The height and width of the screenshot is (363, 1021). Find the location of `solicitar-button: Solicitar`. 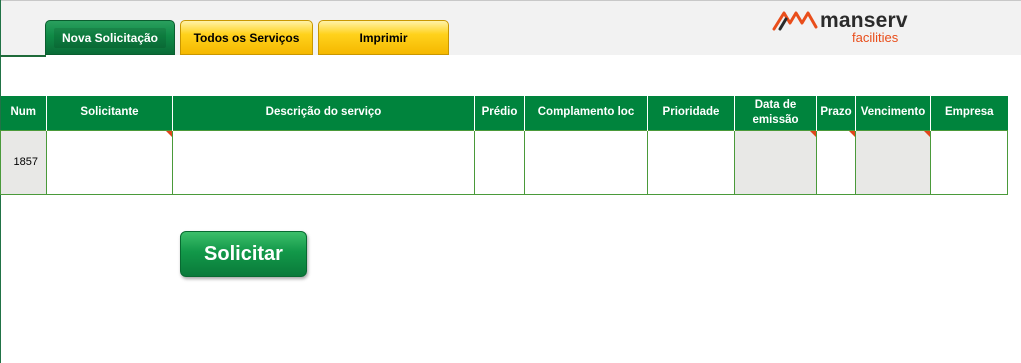

solicitar-button: Solicitar is located at coordinates (243, 254).